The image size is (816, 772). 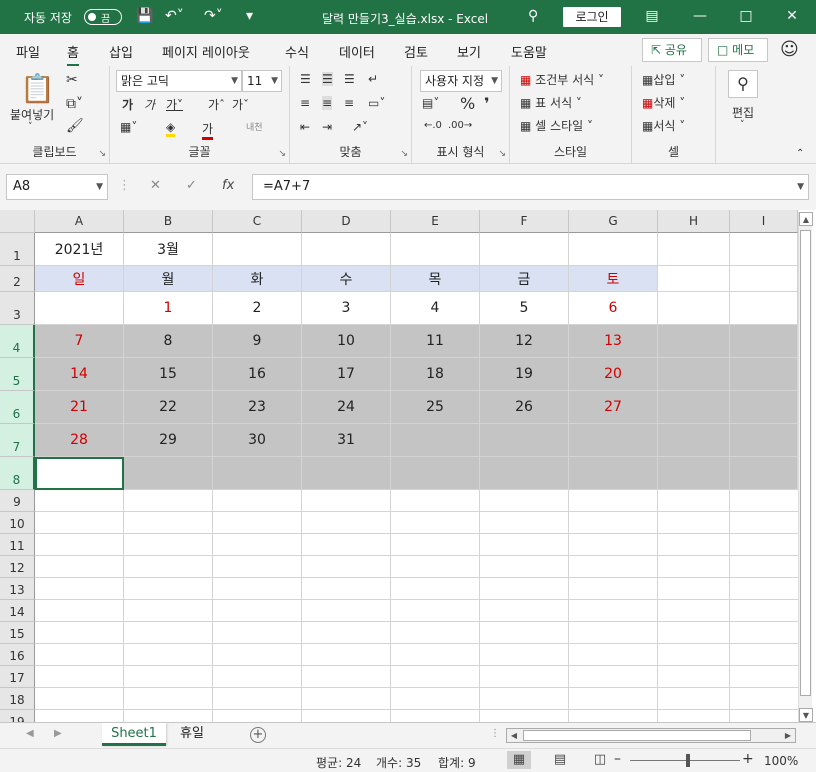 I want to click on column-header-f: F, so click(x=524, y=221).